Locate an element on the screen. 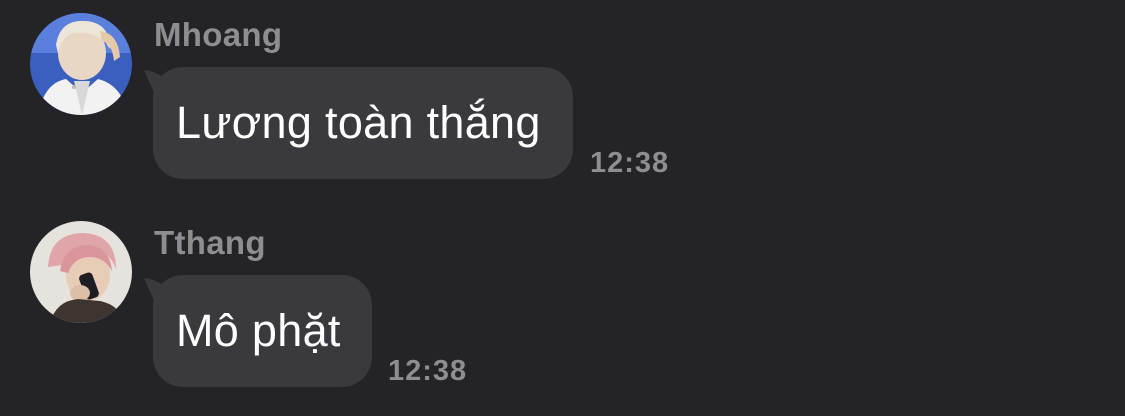 Image resolution: width=1125 pixels, height=416 pixels. message-text: Mô phặt is located at coordinates (258, 330).